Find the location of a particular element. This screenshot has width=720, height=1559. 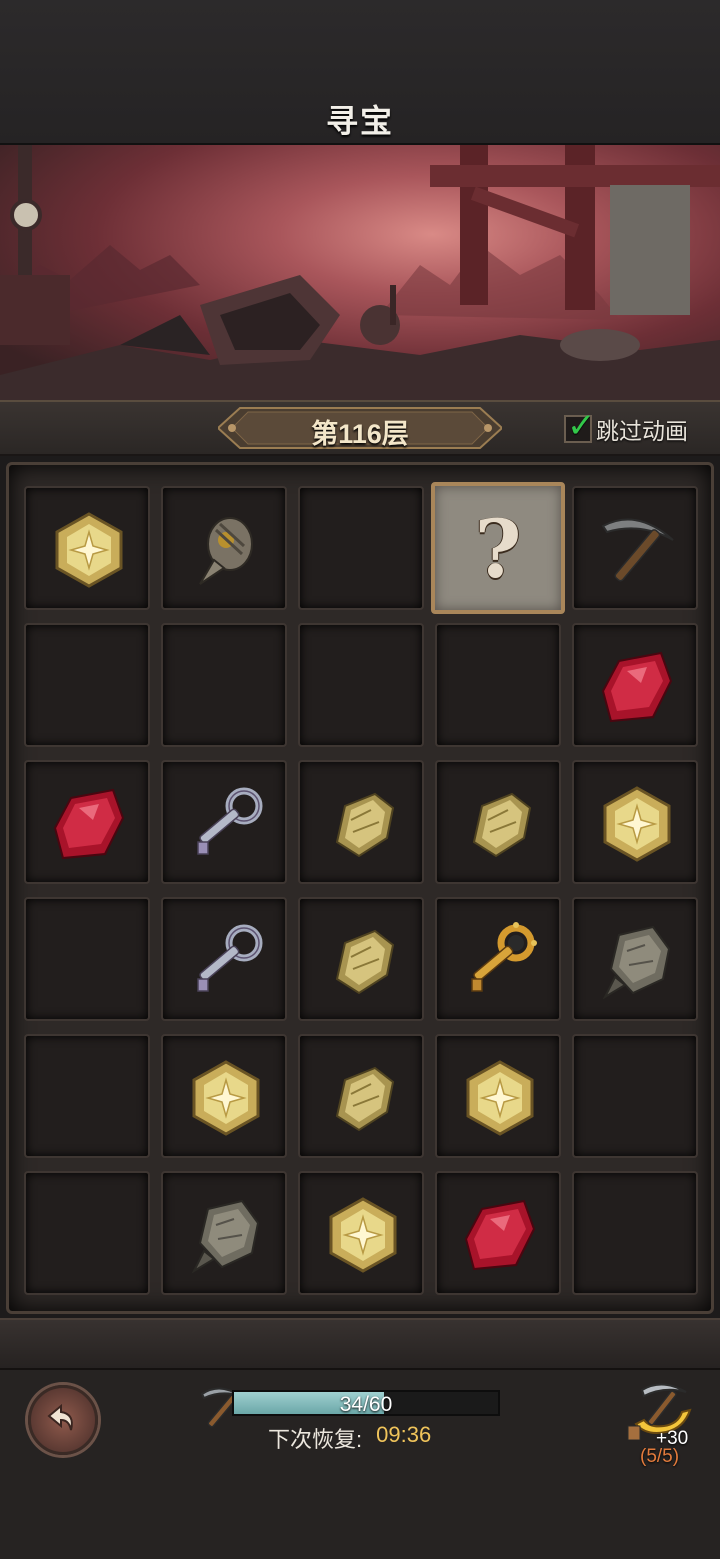

board-cell-r4-c5 is located at coordinates (635, 959).